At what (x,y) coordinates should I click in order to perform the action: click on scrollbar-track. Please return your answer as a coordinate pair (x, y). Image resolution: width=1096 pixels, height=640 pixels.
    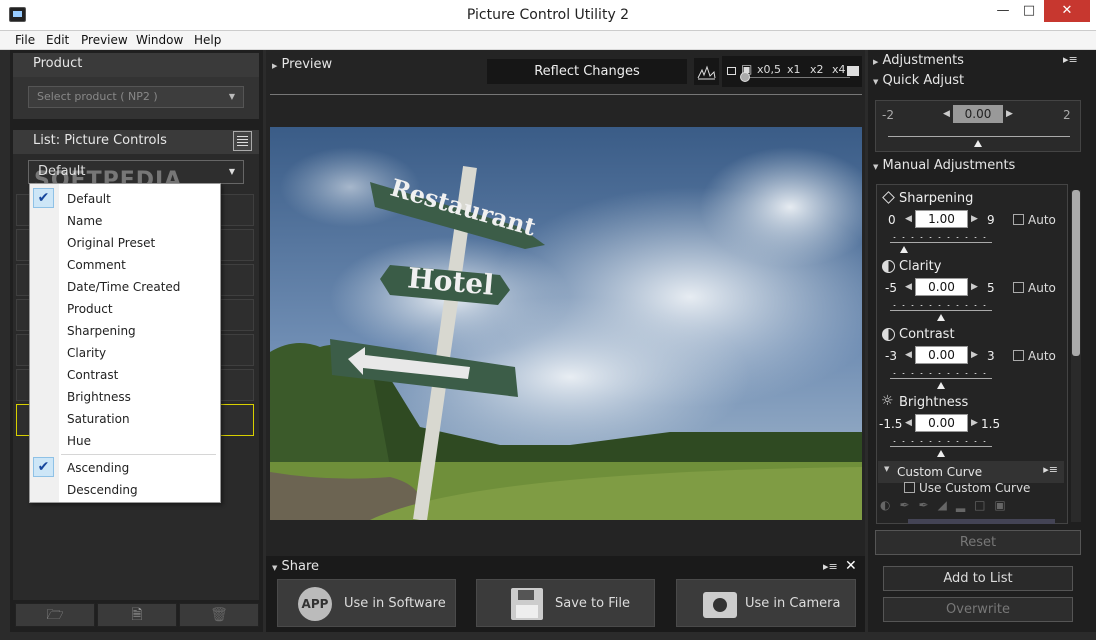
    Looking at the image, I should click on (1076, 356).